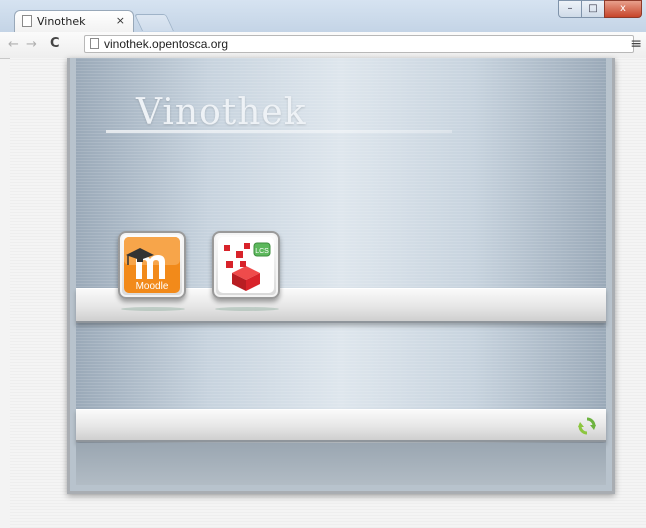 The height and width of the screenshot is (528, 646). I want to click on moodle-logo-icon: Moodle, so click(152, 265).